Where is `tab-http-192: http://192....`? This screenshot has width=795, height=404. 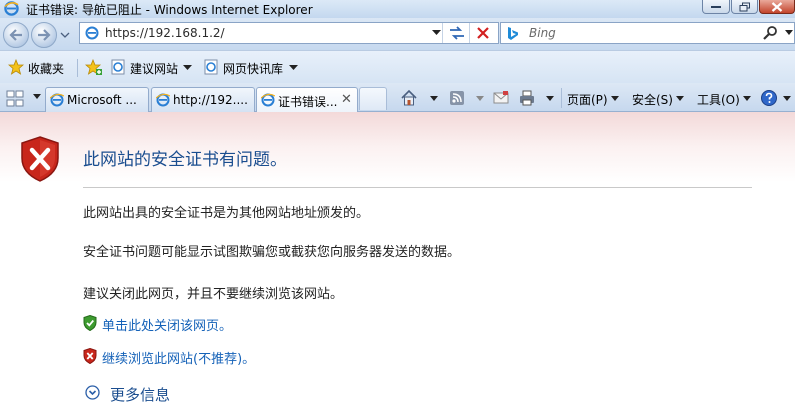 tab-http-192: http://192.... is located at coordinates (203, 99).